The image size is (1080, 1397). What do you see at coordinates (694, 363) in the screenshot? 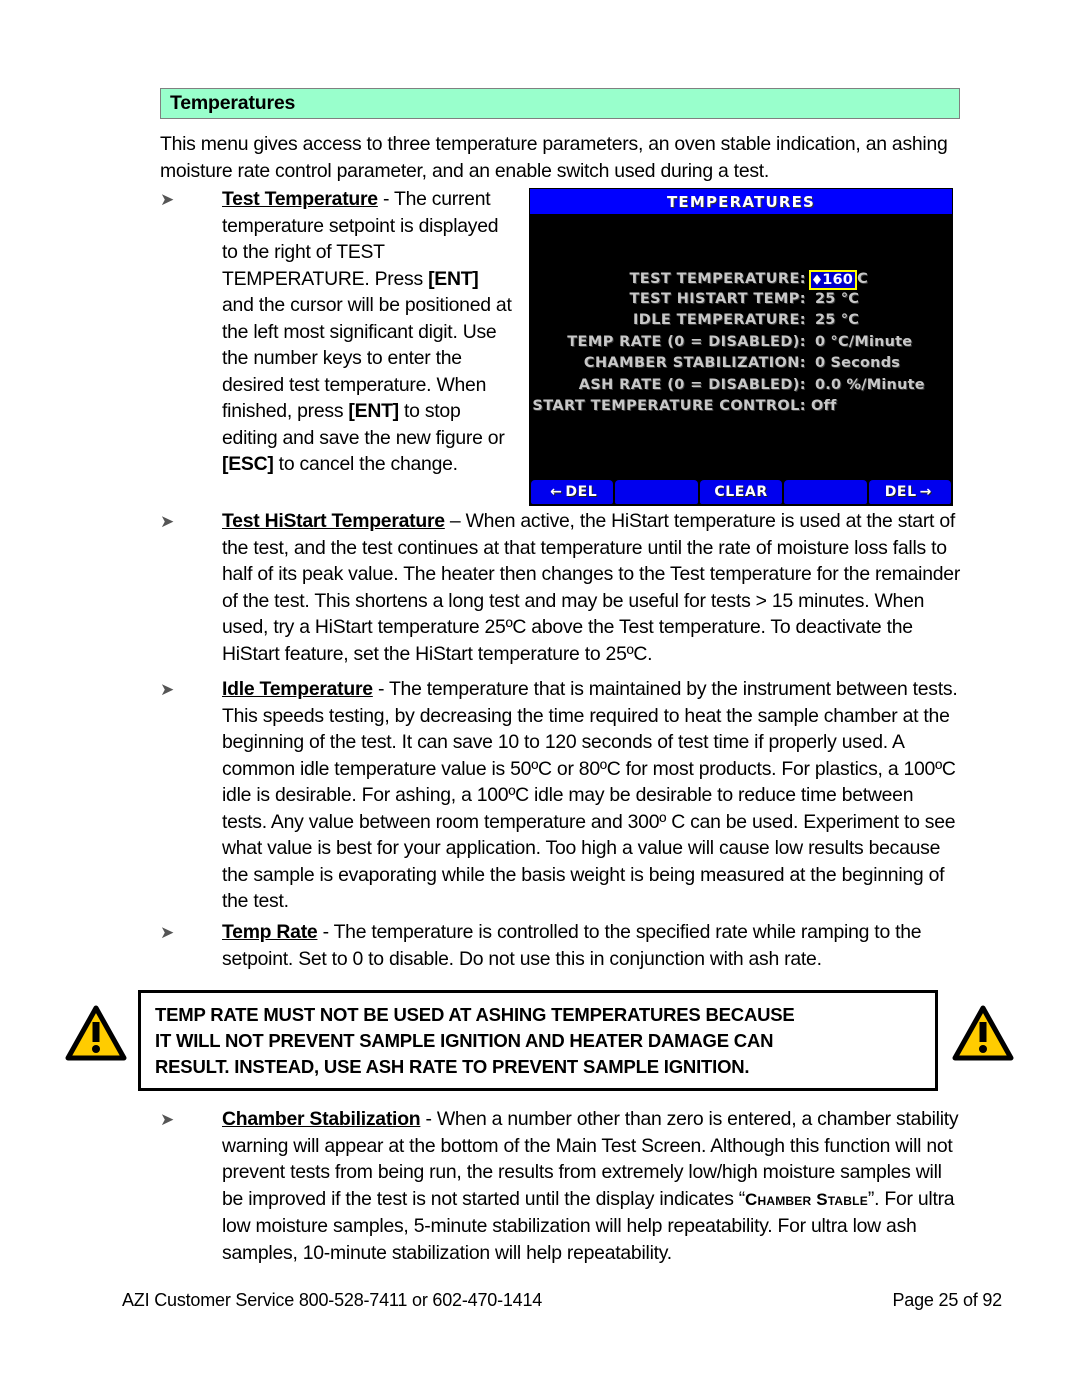
I see `lcd-label-chamber-stabilization: CHAMBER STABILIZATION:` at bounding box center [694, 363].